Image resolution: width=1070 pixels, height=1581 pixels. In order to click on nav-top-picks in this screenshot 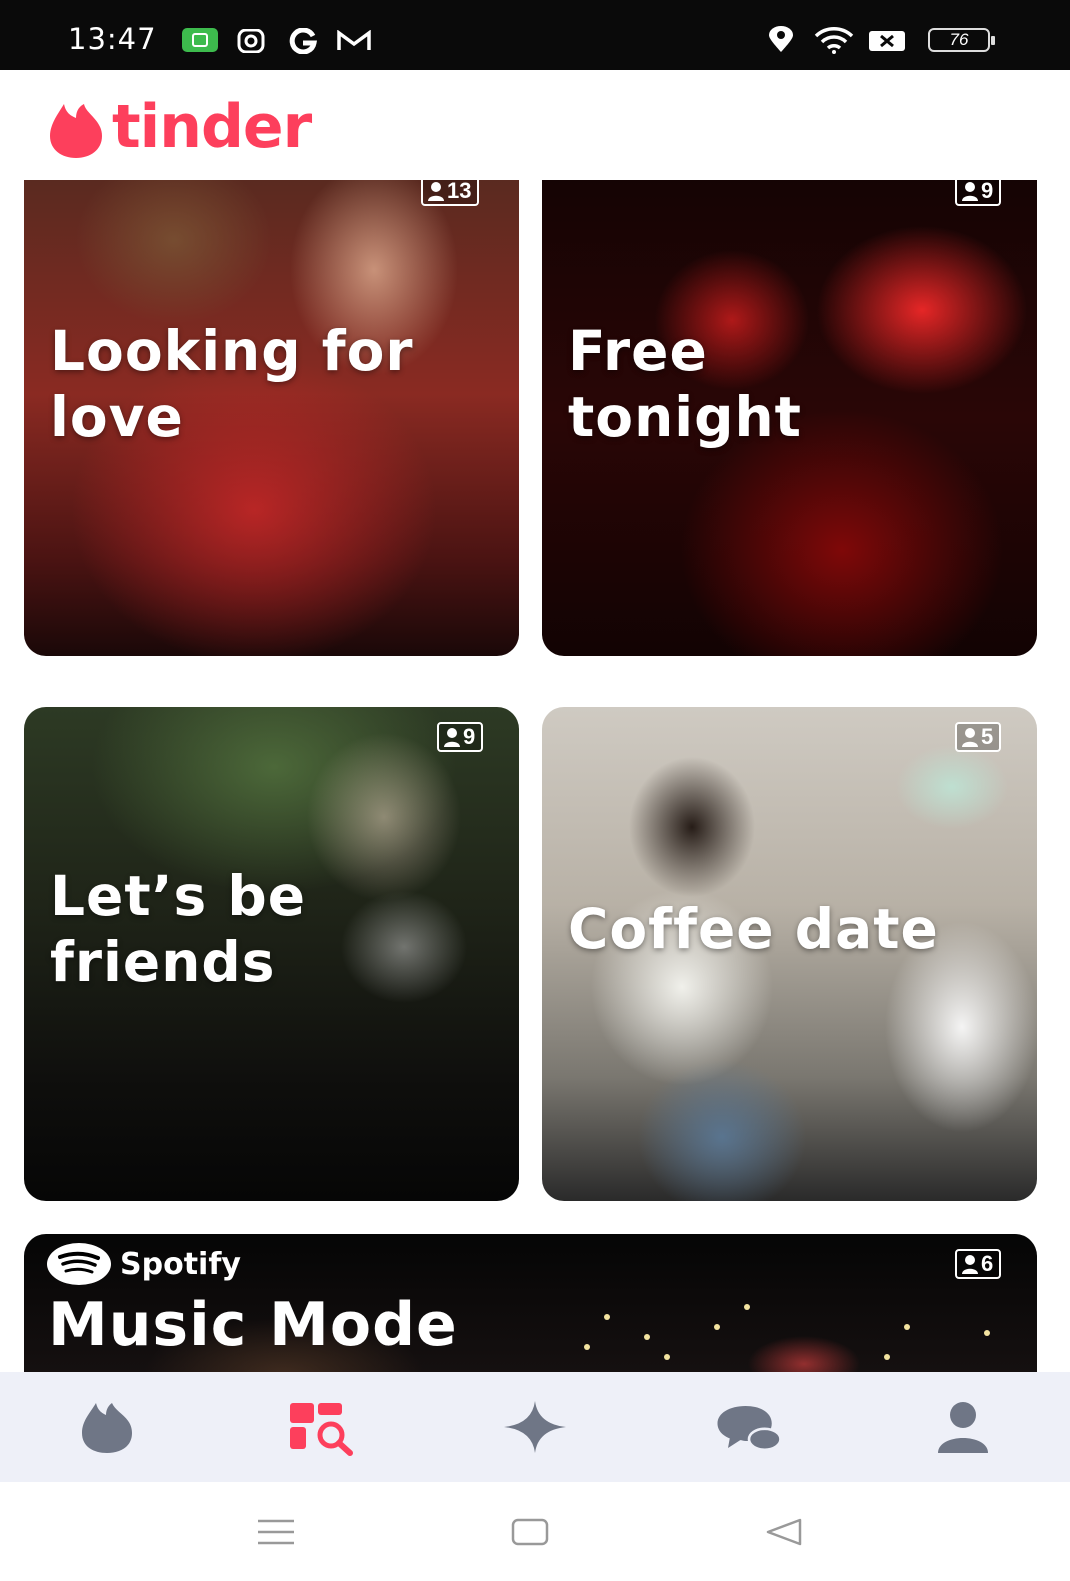, I will do `click(535, 1427)`.